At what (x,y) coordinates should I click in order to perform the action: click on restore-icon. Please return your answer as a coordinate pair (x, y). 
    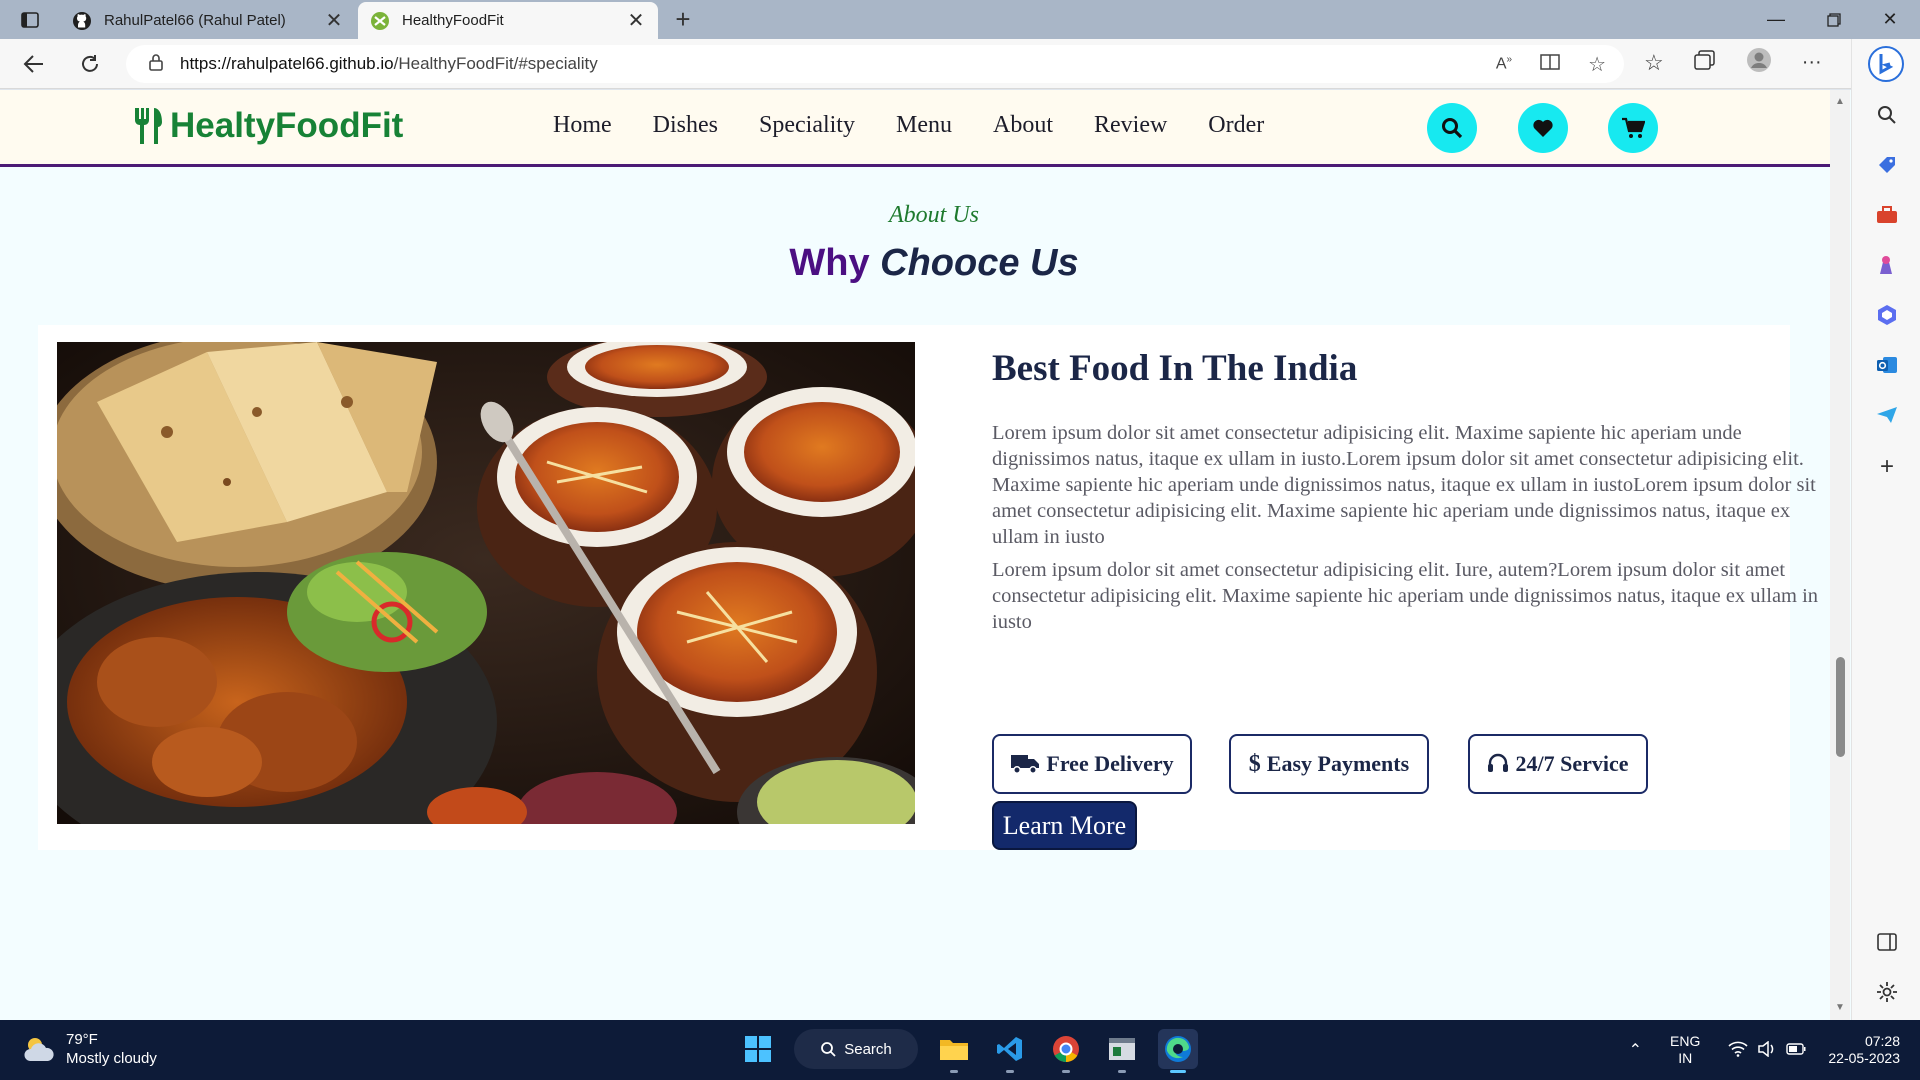
    Looking at the image, I should click on (1834, 19).